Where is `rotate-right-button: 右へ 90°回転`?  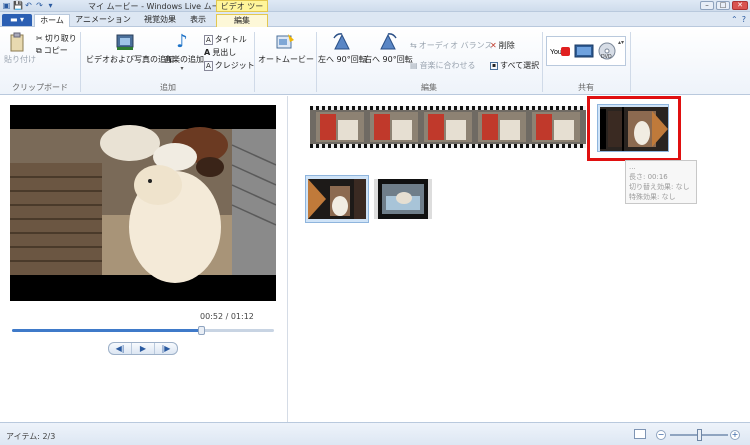
rotate-right-button: 右へ 90°回転 is located at coordinates (388, 48).